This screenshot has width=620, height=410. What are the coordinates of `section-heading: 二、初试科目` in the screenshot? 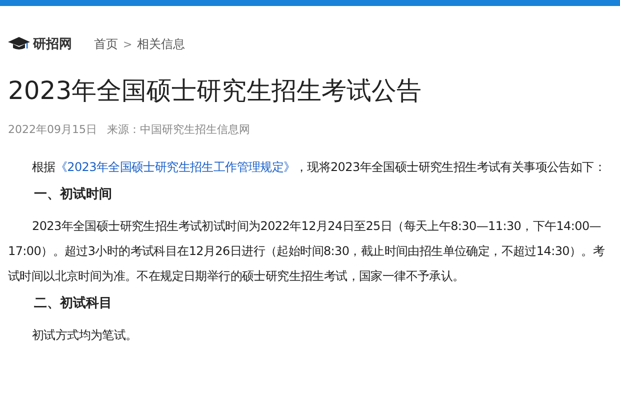 It's located at (73, 303).